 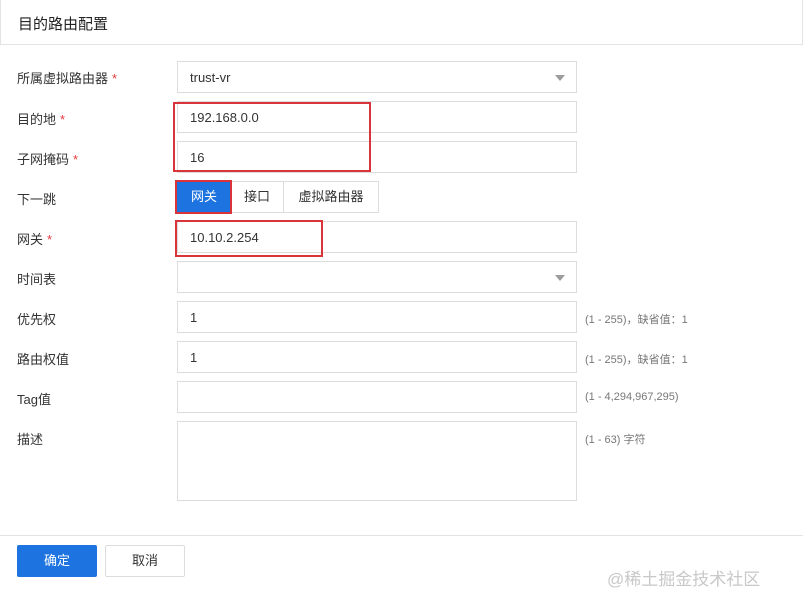 What do you see at coordinates (377, 357) in the screenshot?
I see `route-weight-input: 1` at bounding box center [377, 357].